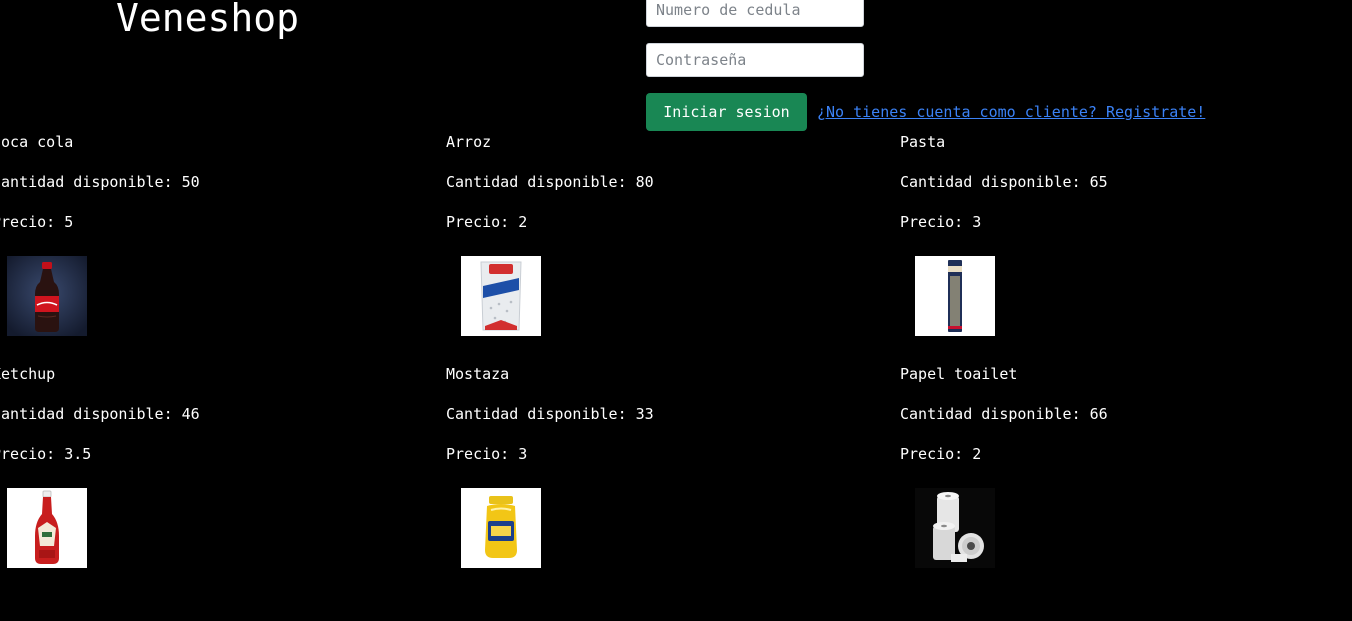 The image size is (1352, 621). I want to click on product-card: Arroz Cantidad disponible: 80 Precio: 2, so click(656, 248).